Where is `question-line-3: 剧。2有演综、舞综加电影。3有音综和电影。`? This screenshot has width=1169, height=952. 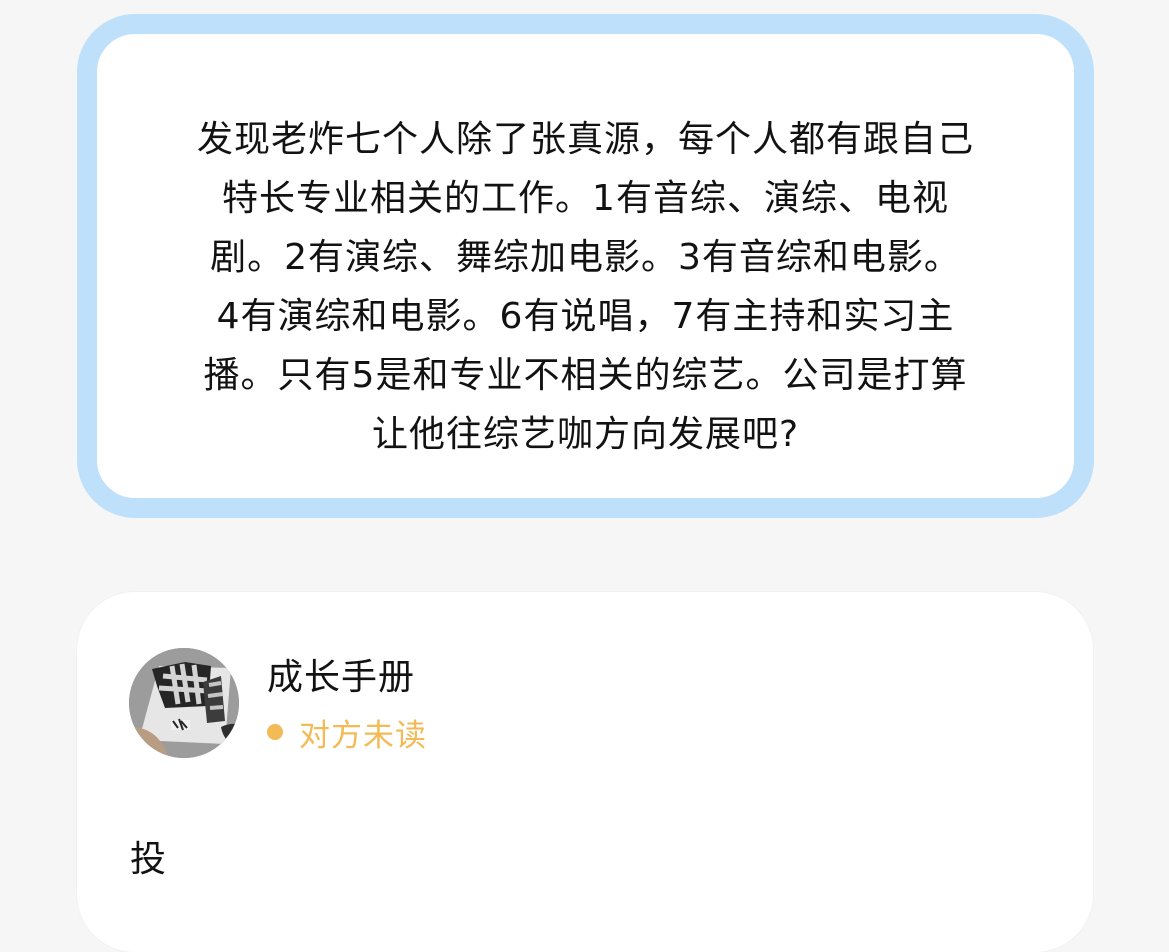
question-line-3: 剧。2有演综、舞综加电影。3有音综和电影。 is located at coordinates (585, 257).